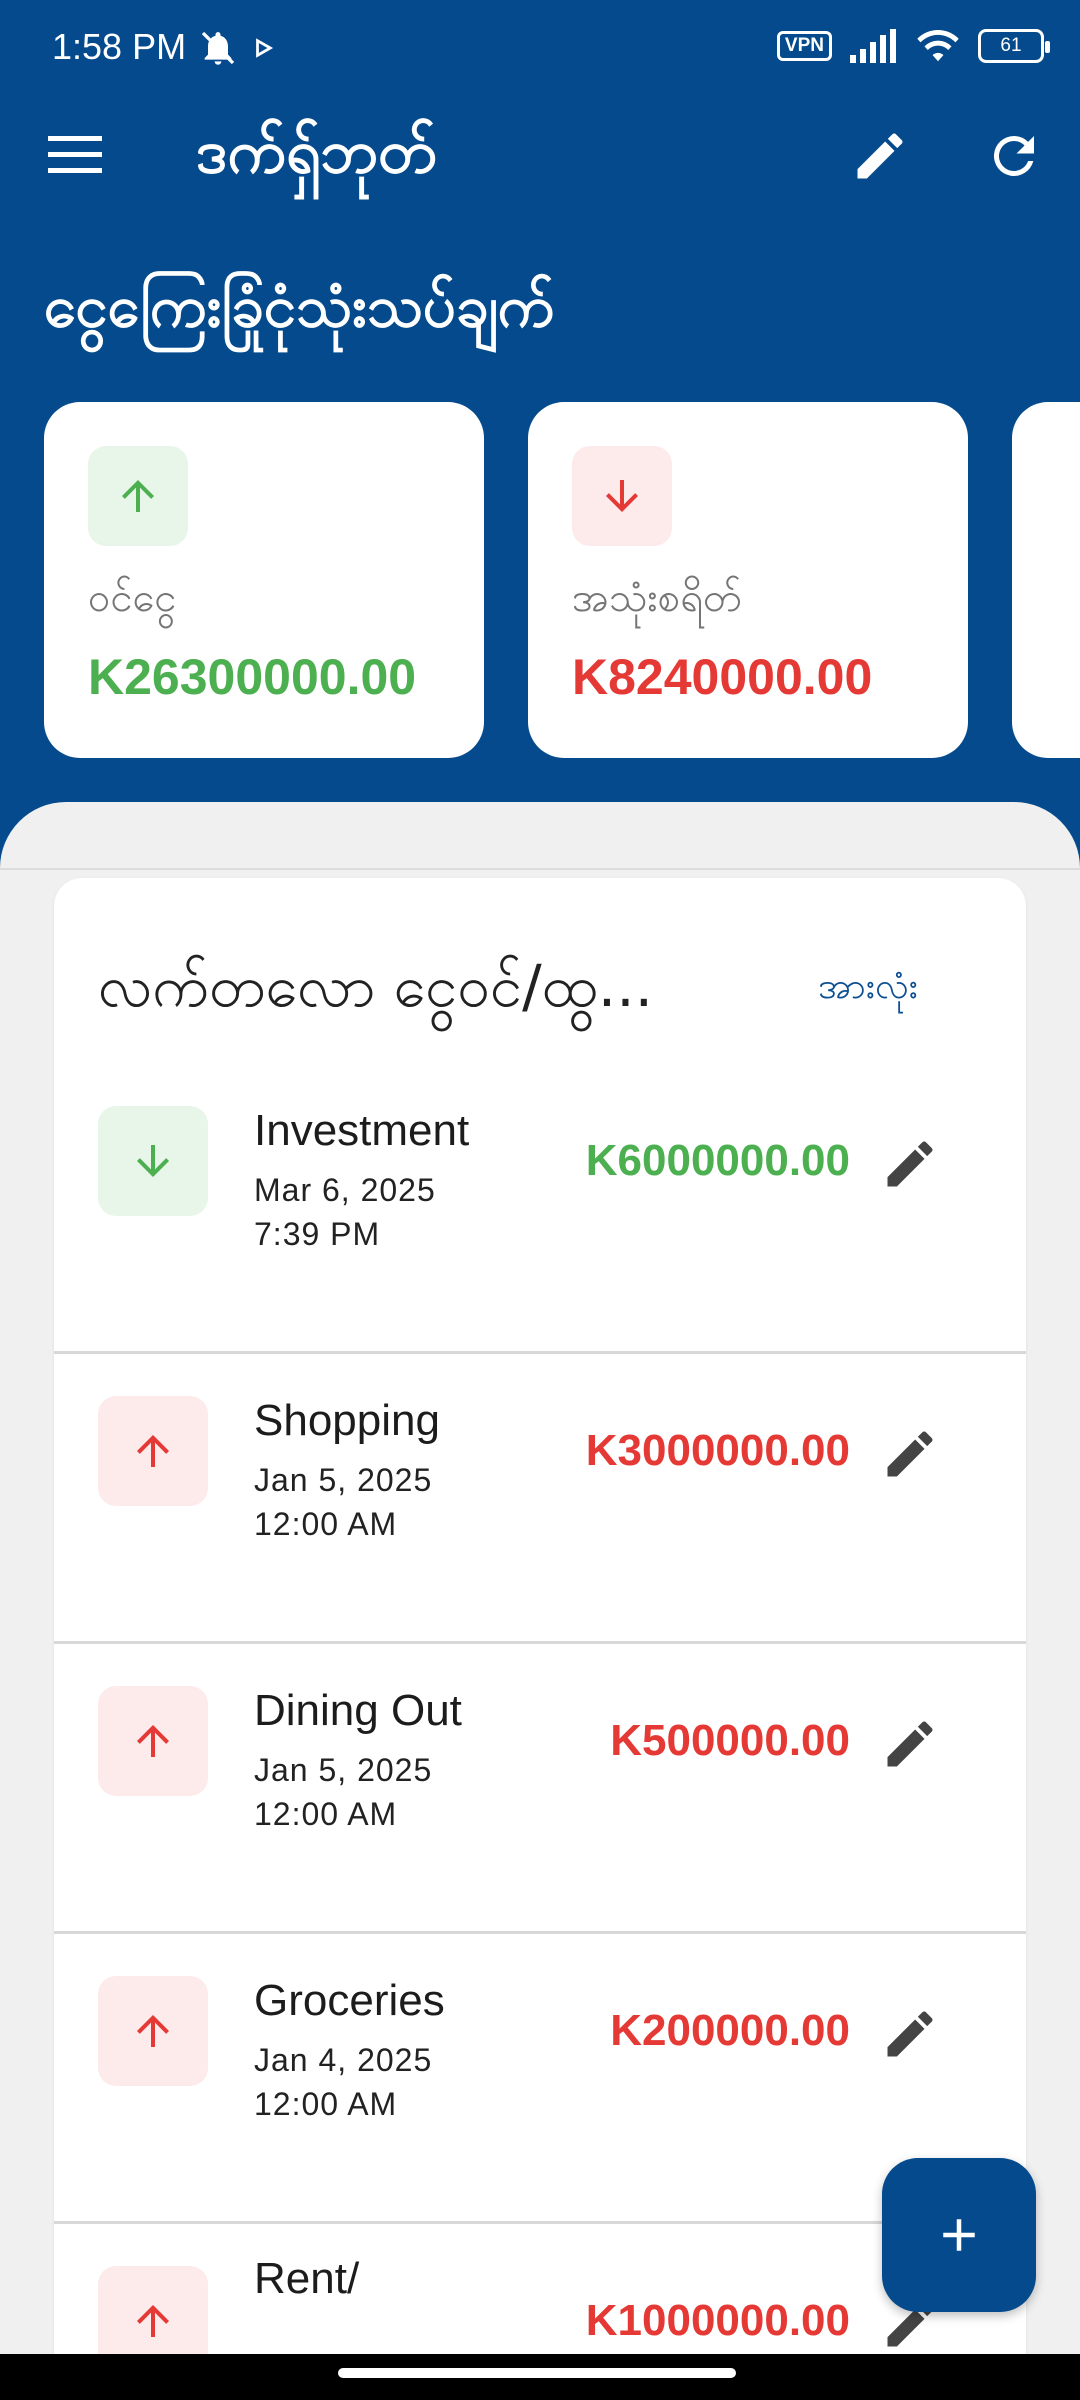  I want to click on transaction-time: 7:39 PM, so click(317, 1234).